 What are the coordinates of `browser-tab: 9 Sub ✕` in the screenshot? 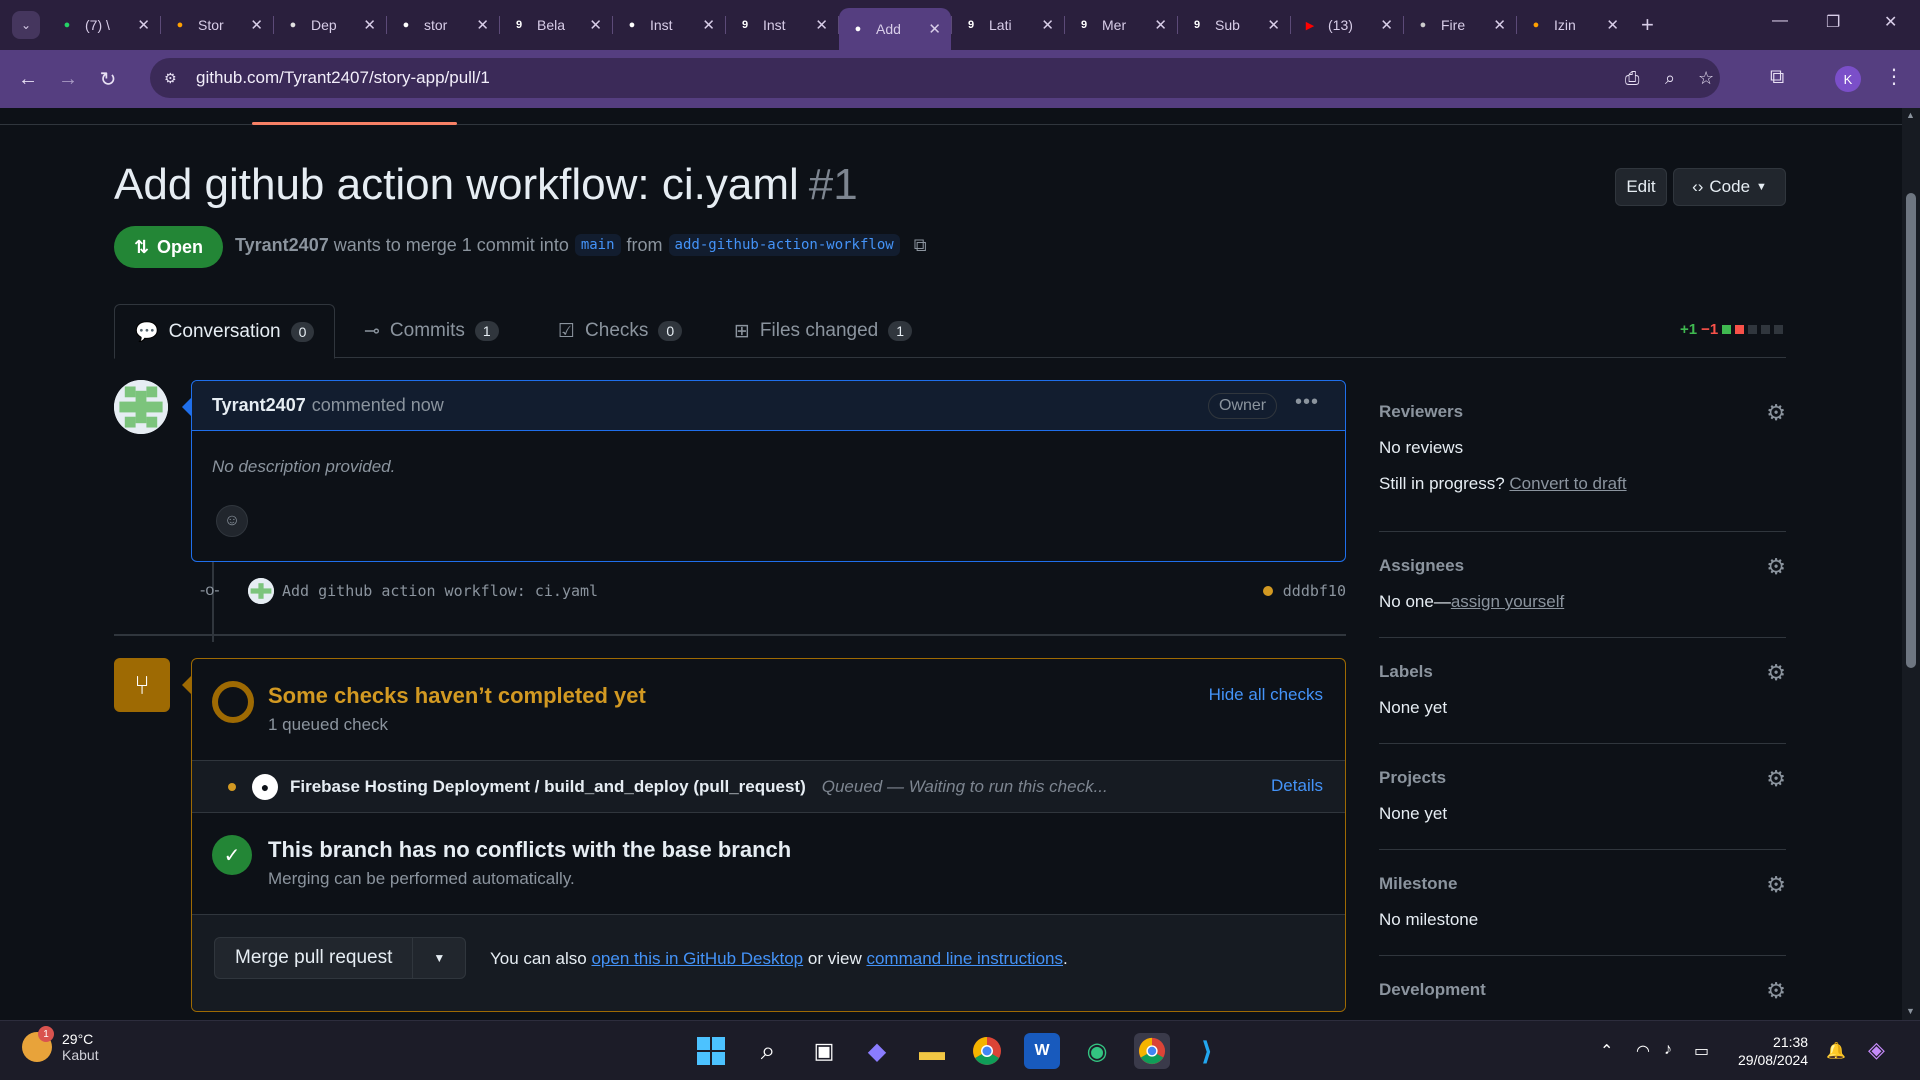 It's located at (1234, 25).